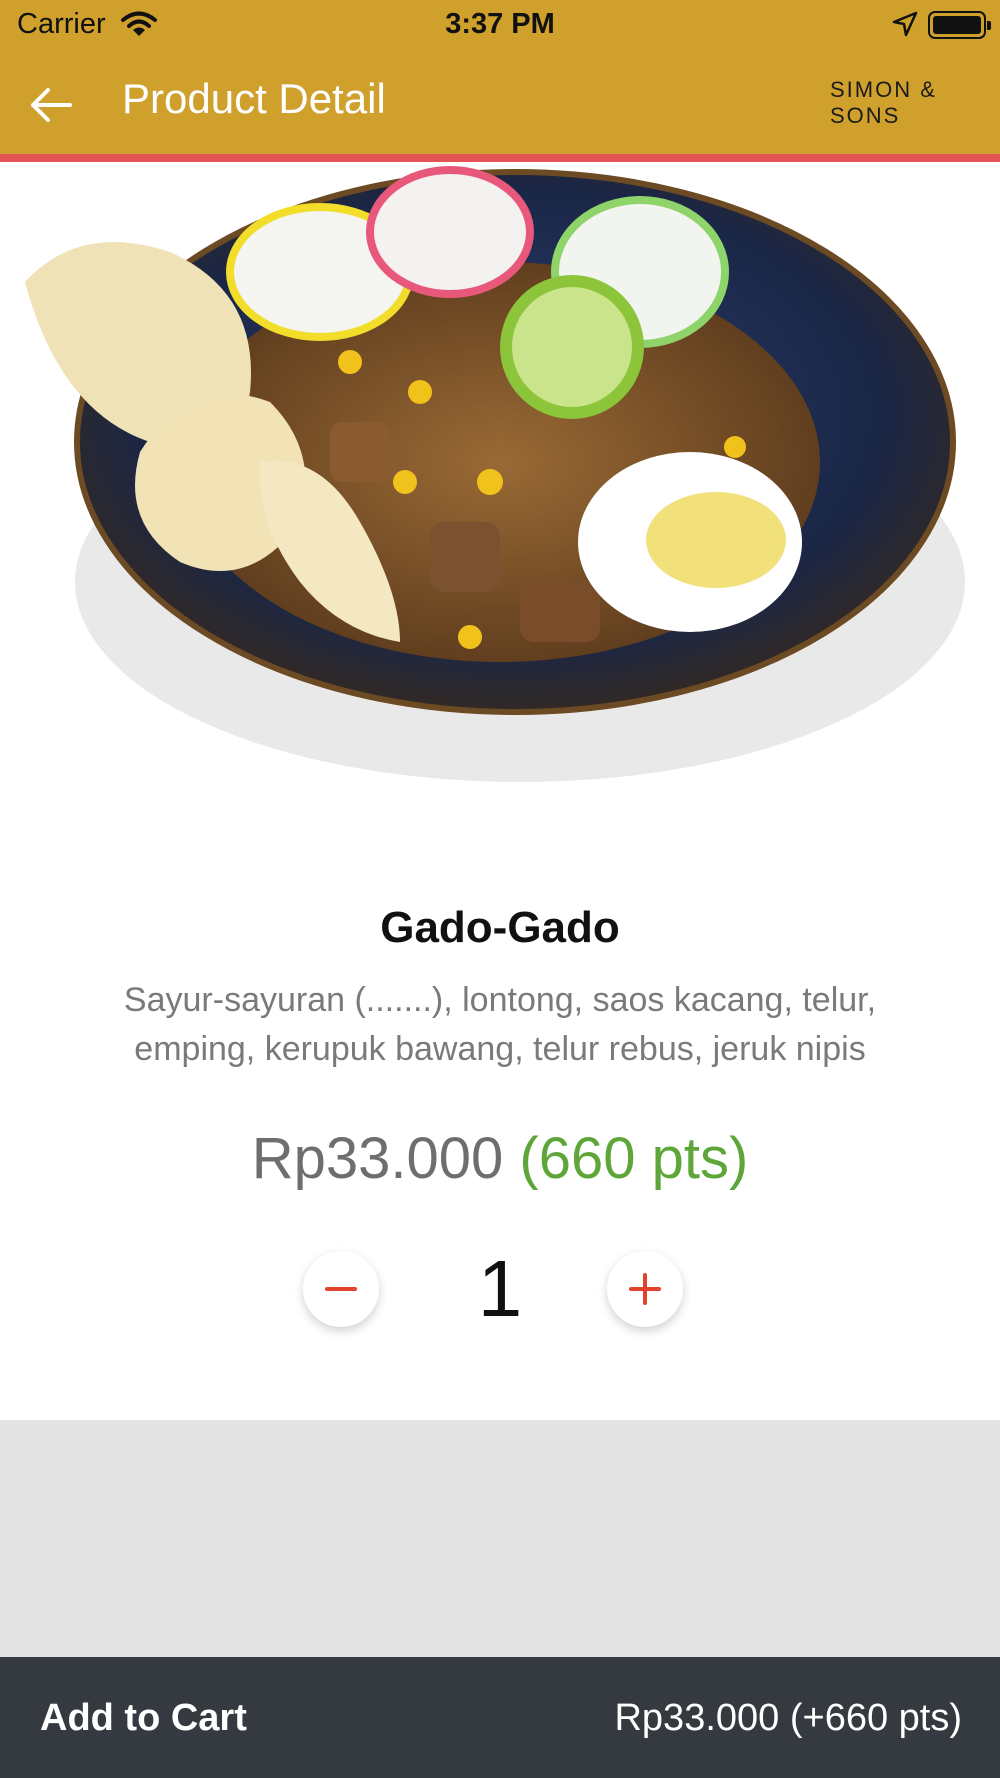  I want to click on clock: 3:37 PM, so click(500, 24).